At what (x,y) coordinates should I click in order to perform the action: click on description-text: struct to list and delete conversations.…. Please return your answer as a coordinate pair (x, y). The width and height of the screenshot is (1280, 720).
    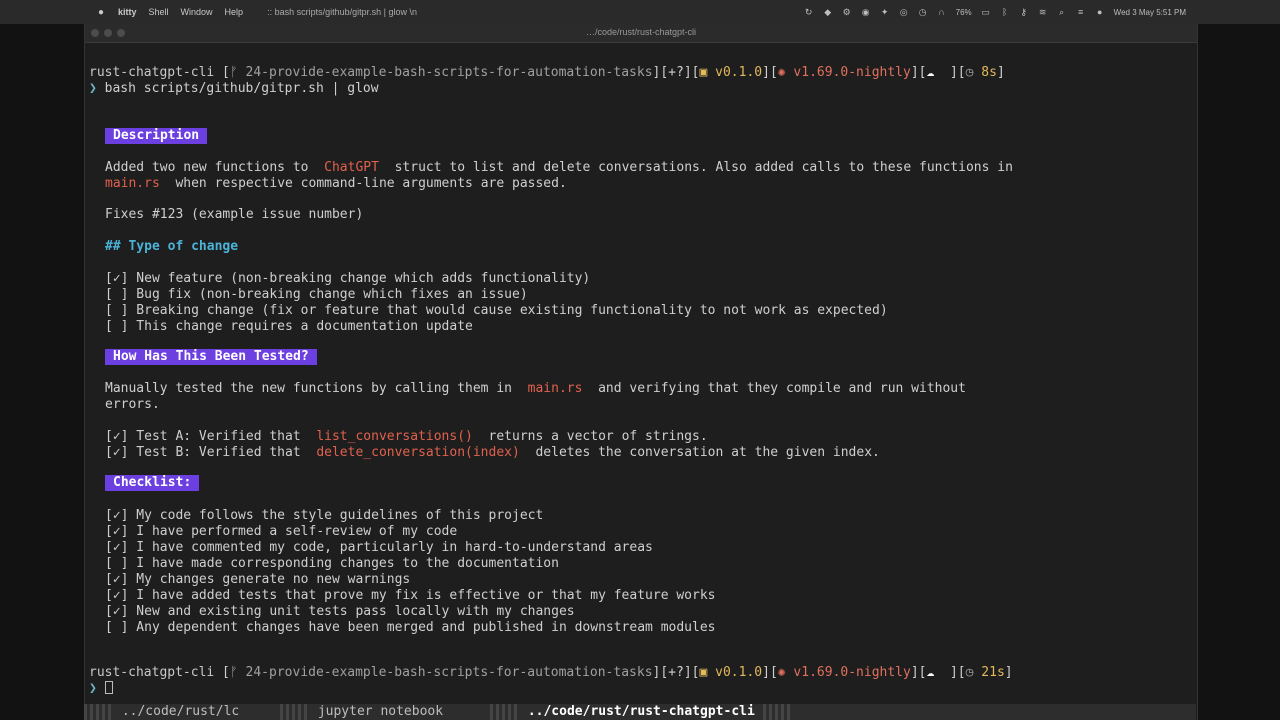
    Looking at the image, I should click on (699, 167).